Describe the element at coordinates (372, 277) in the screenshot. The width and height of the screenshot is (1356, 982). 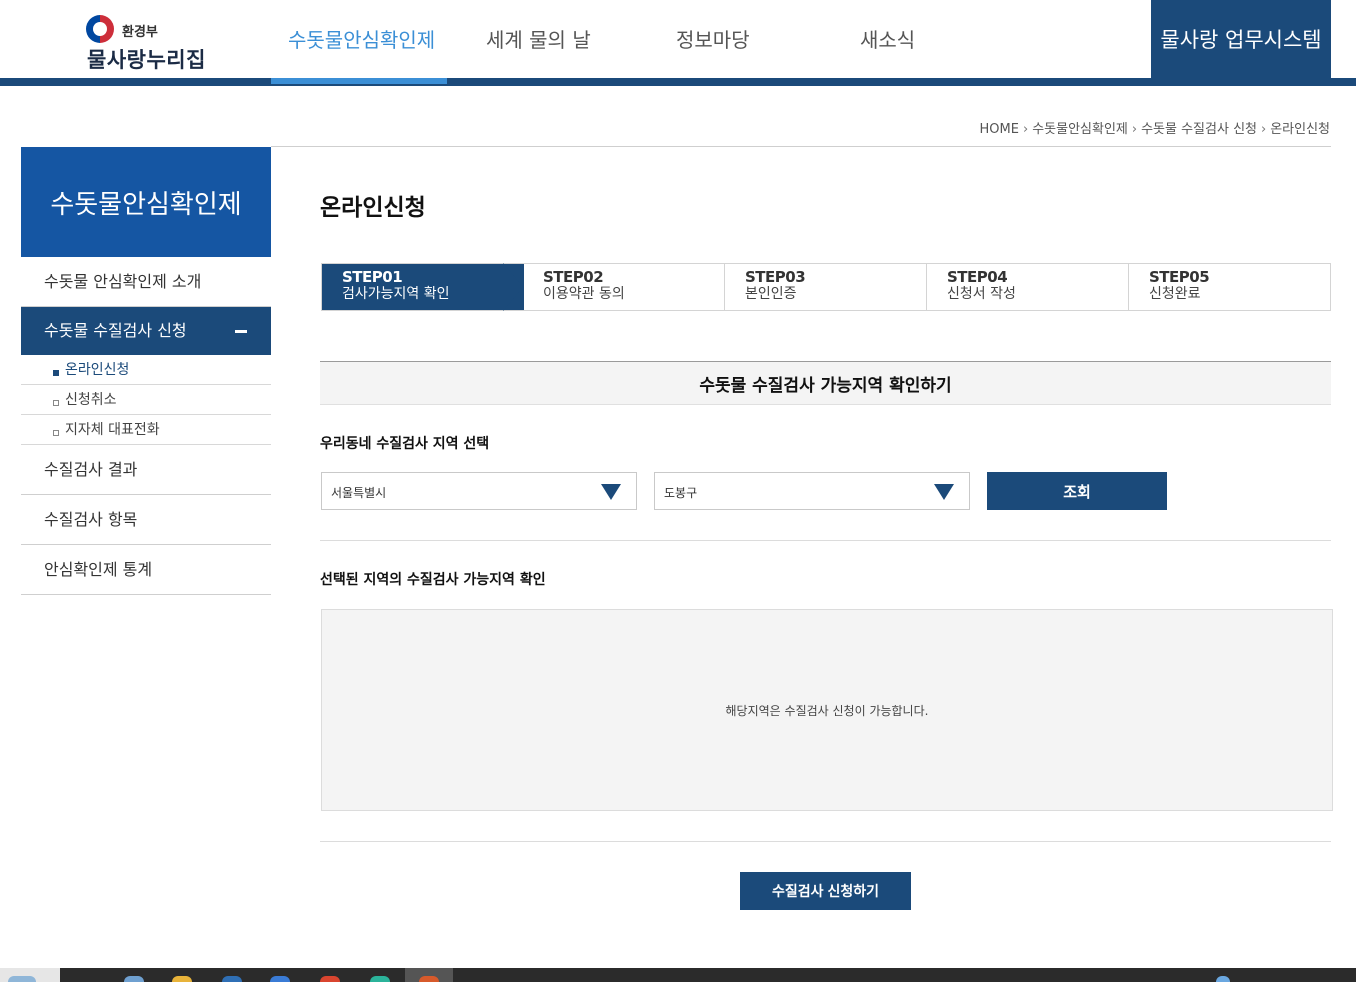
I see `step-number: STEP01` at that location.